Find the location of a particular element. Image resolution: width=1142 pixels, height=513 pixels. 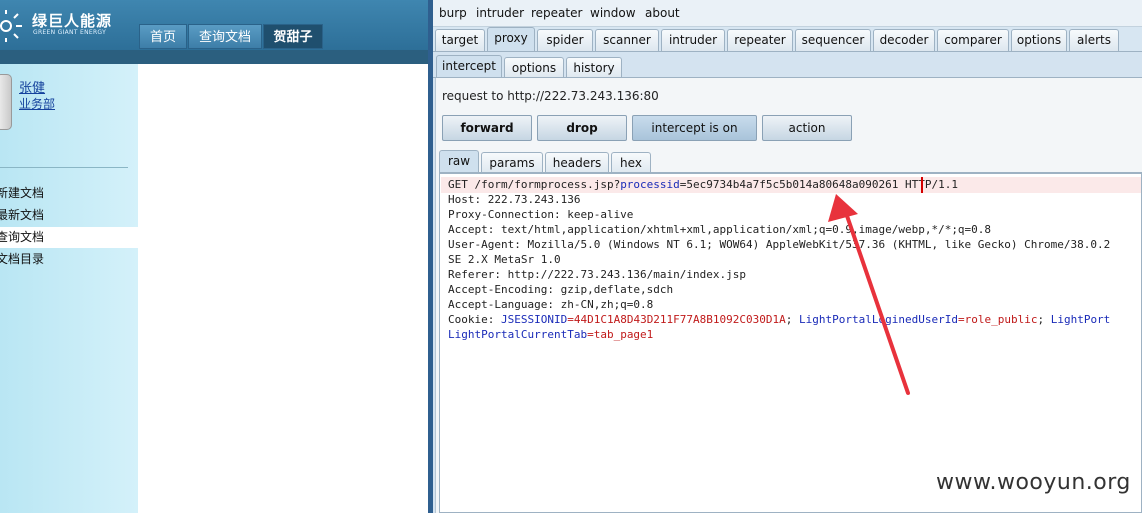

menu-window: window is located at coordinates (613, 13).